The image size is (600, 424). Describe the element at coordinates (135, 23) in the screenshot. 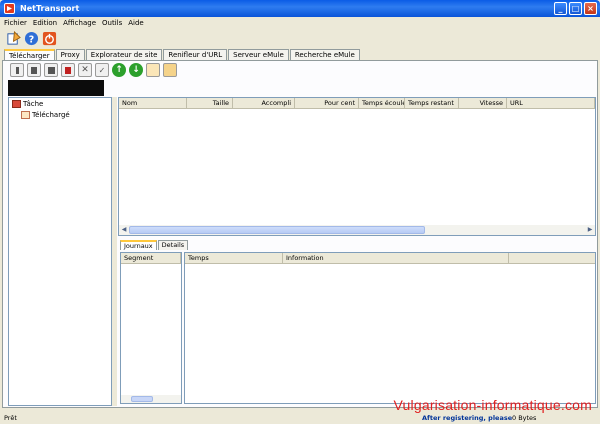

I see `menu-aide: Aide` at that location.